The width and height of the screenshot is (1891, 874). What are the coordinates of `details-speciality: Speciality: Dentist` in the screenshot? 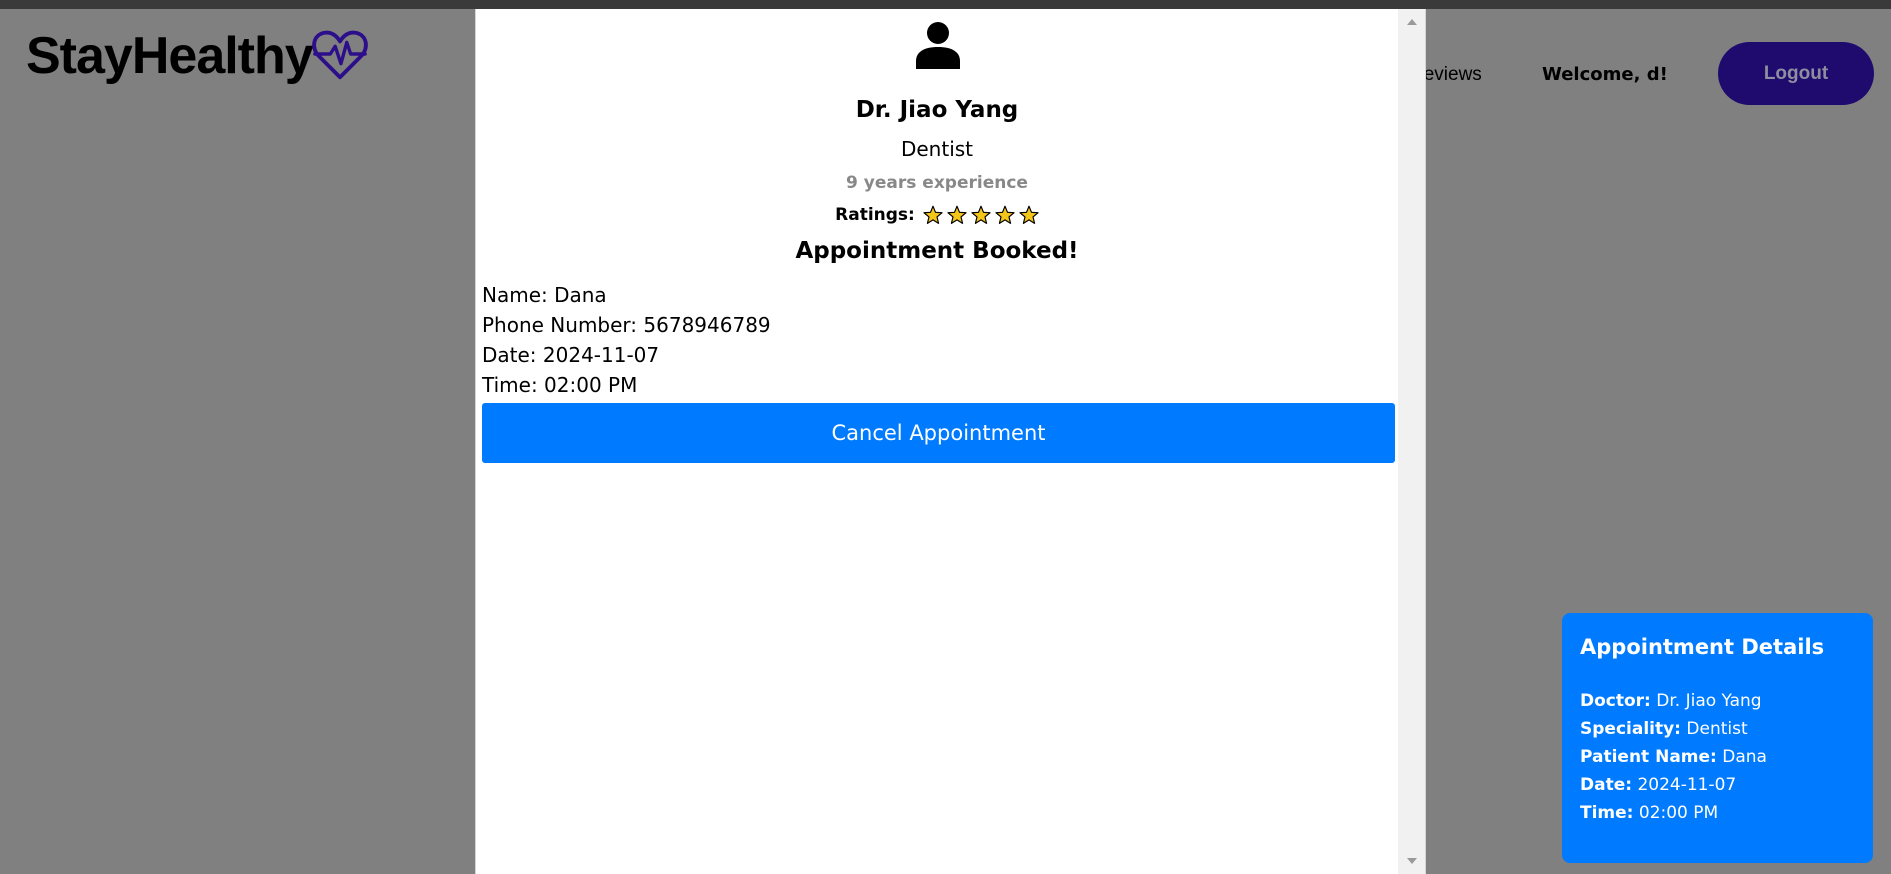 It's located at (1717, 729).